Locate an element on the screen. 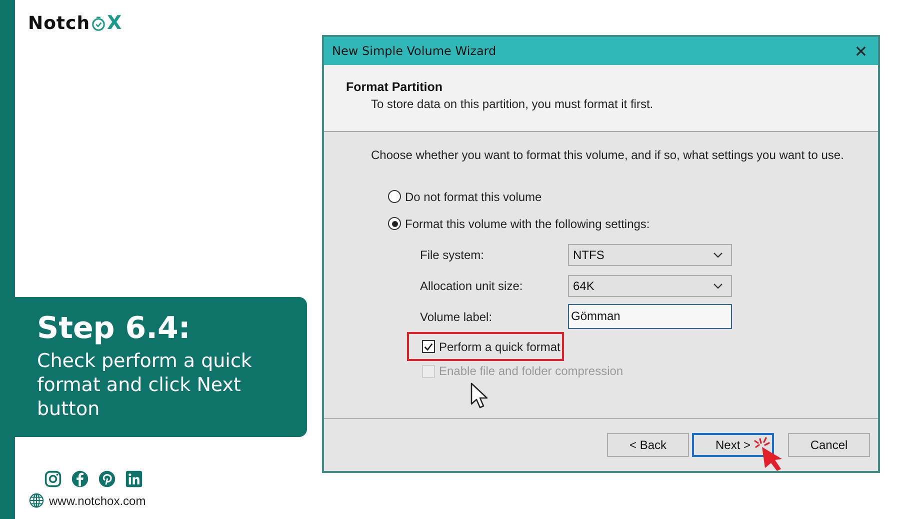 Image resolution: width=922 pixels, height=519 pixels. field-label: File system: is located at coordinates (453, 255).